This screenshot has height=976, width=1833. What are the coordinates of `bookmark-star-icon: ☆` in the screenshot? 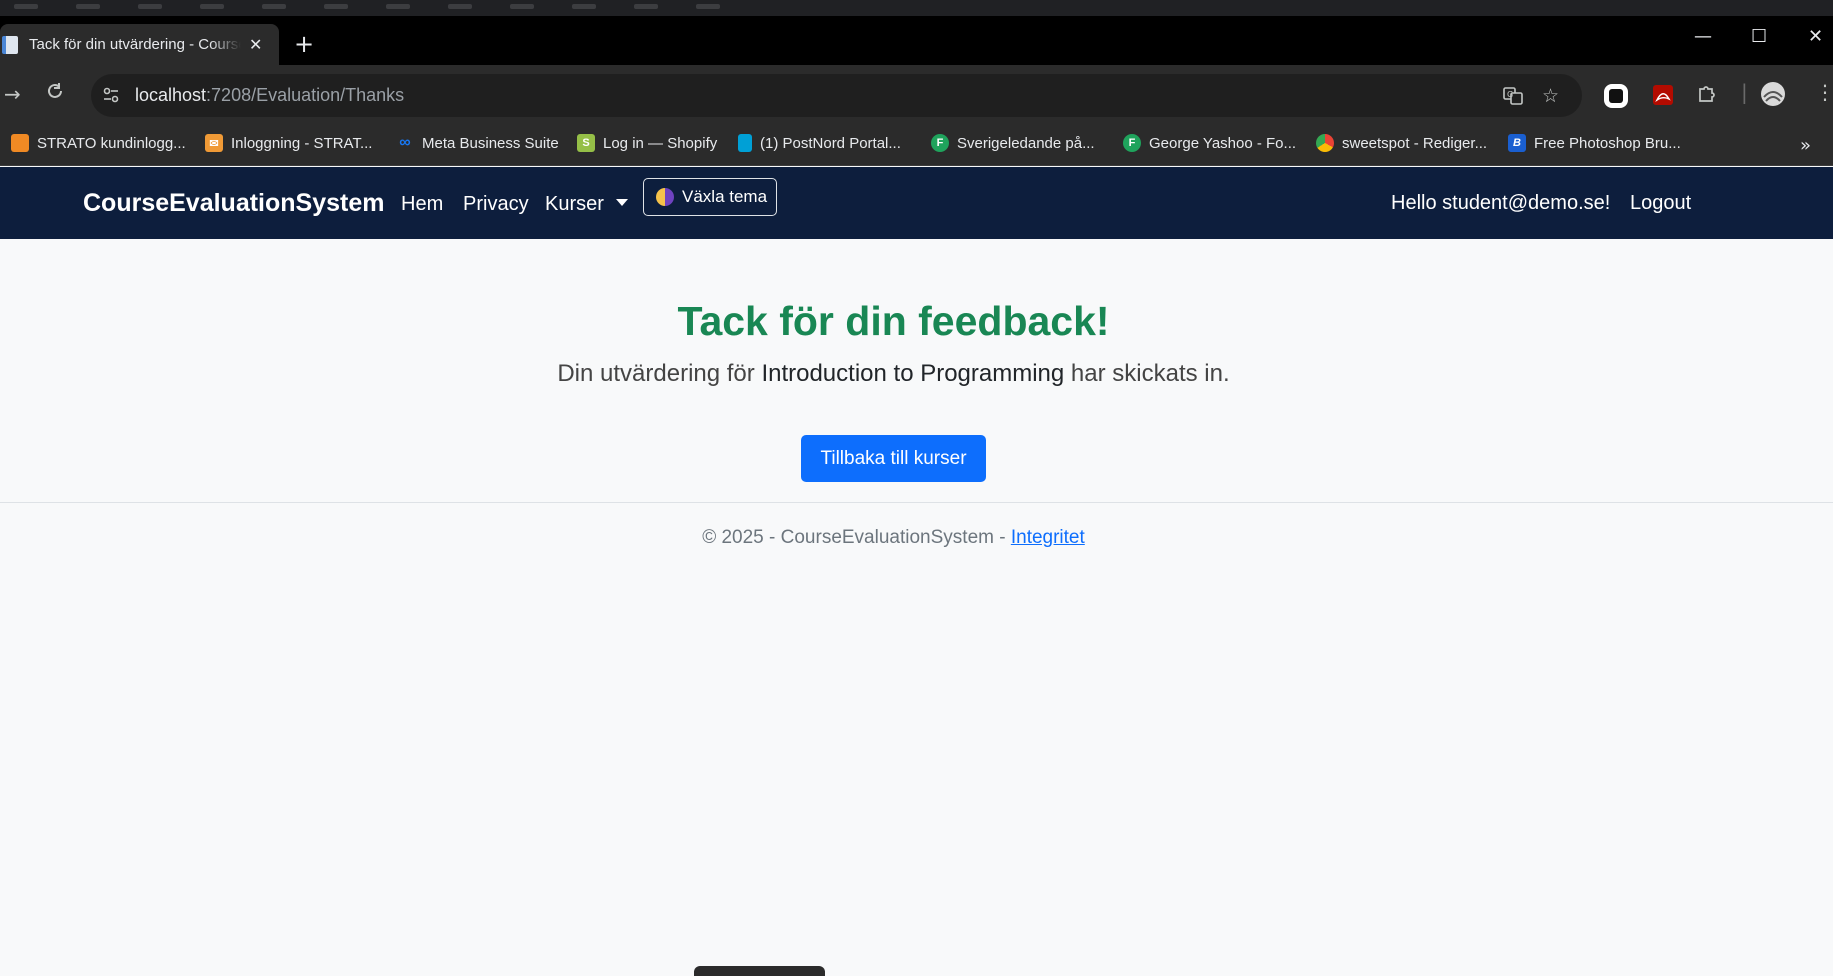 It's located at (1550, 96).